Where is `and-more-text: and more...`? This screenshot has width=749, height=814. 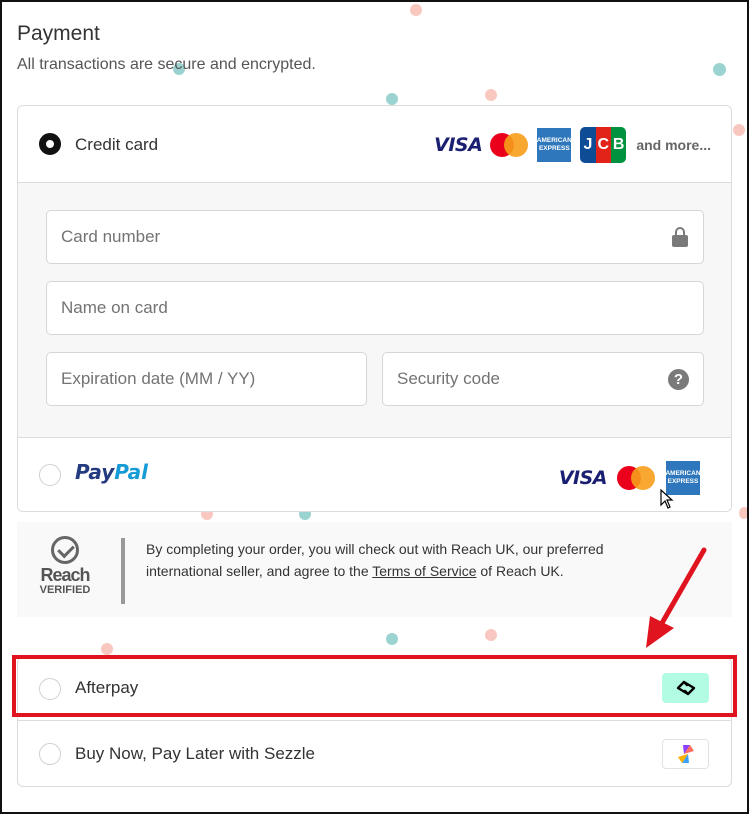 and-more-text: and more... is located at coordinates (673, 145).